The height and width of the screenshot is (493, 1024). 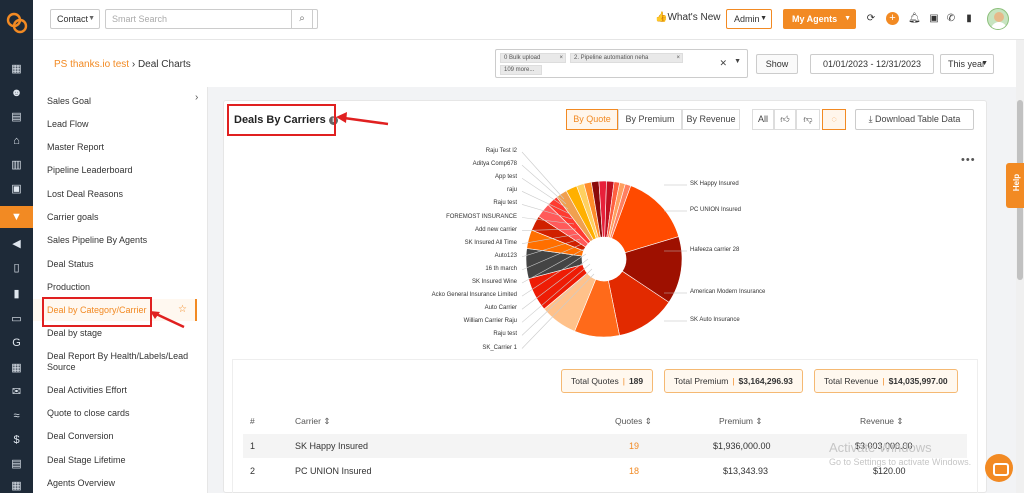 What do you see at coordinates (88, 413) in the screenshot?
I see `sidebar-item-label: Quote to close cards` at bounding box center [88, 413].